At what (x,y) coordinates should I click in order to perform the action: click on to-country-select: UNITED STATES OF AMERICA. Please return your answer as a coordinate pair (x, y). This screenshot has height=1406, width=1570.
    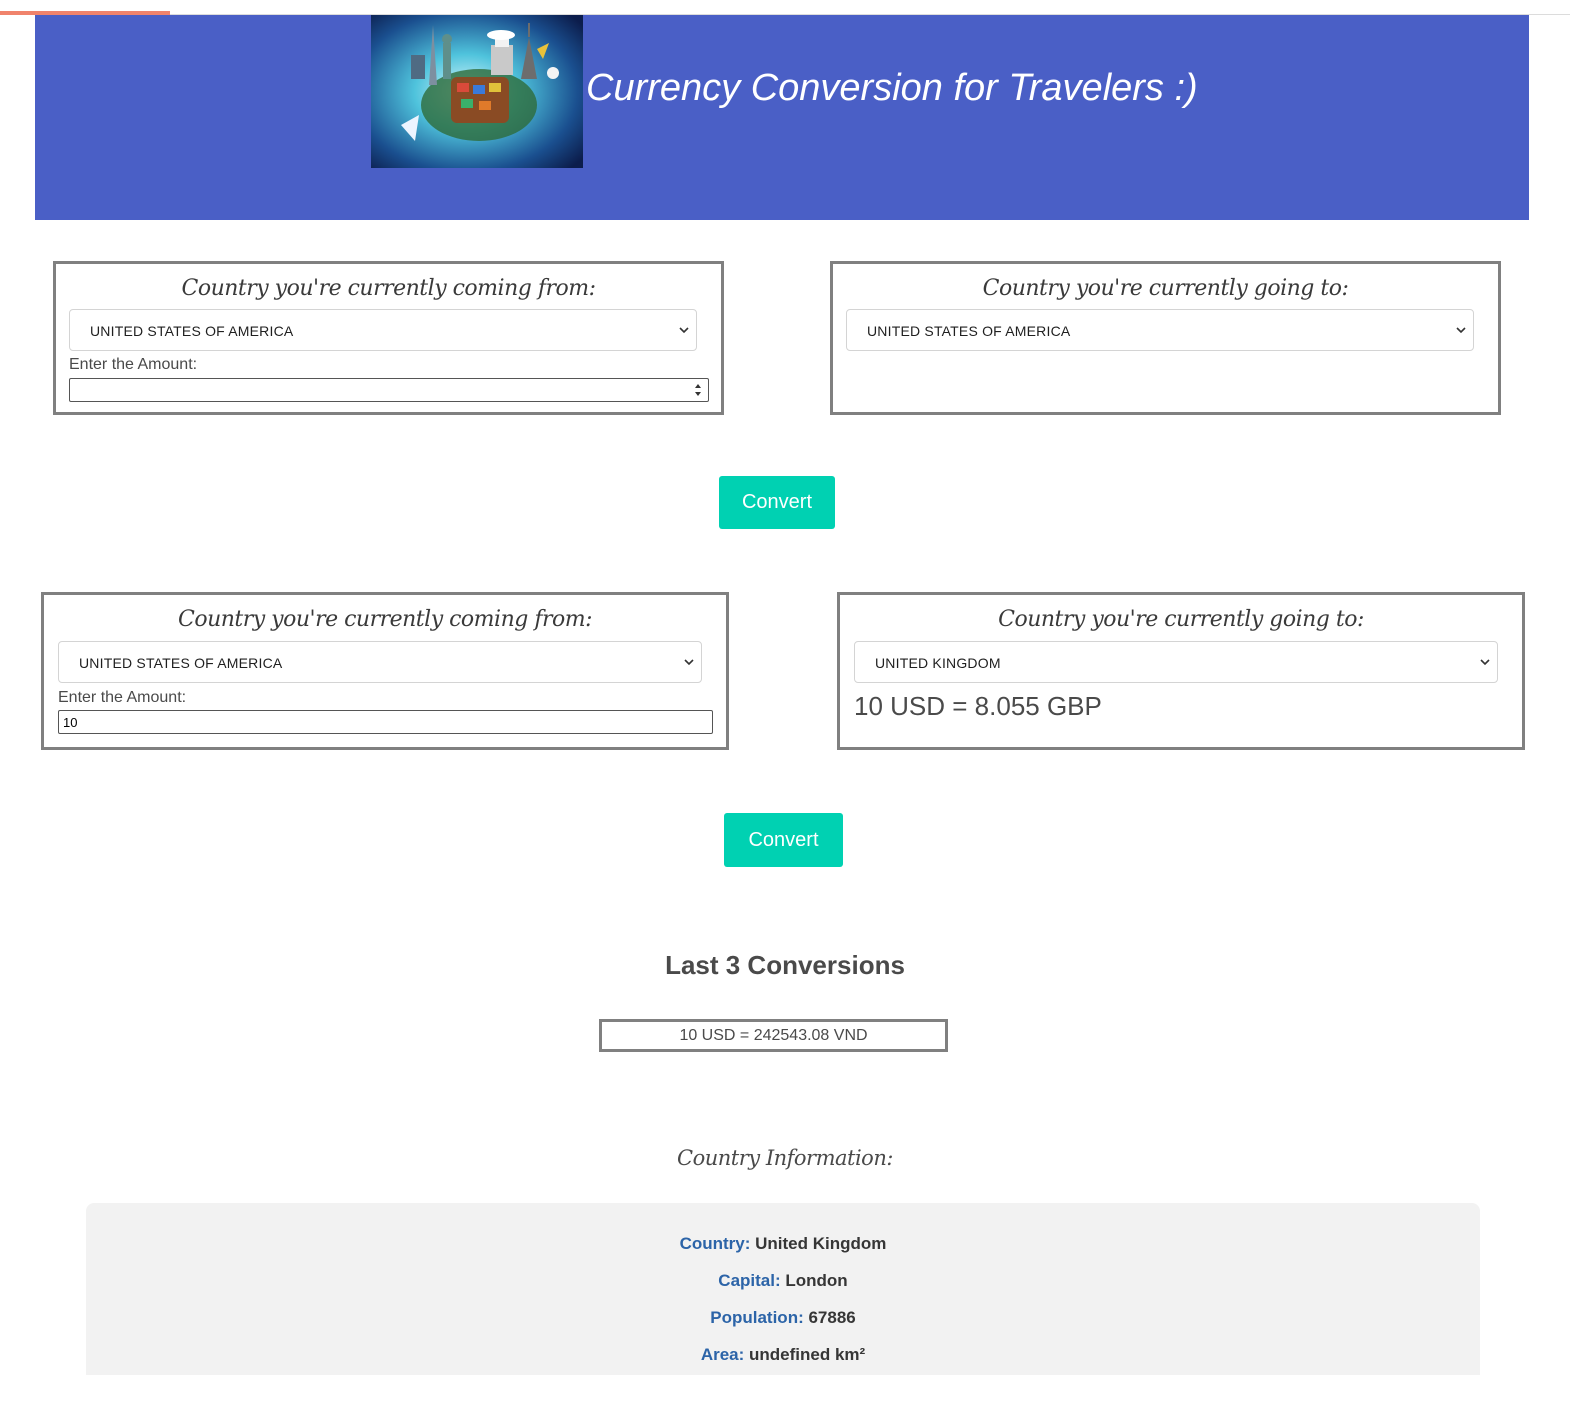
    Looking at the image, I should click on (1160, 330).